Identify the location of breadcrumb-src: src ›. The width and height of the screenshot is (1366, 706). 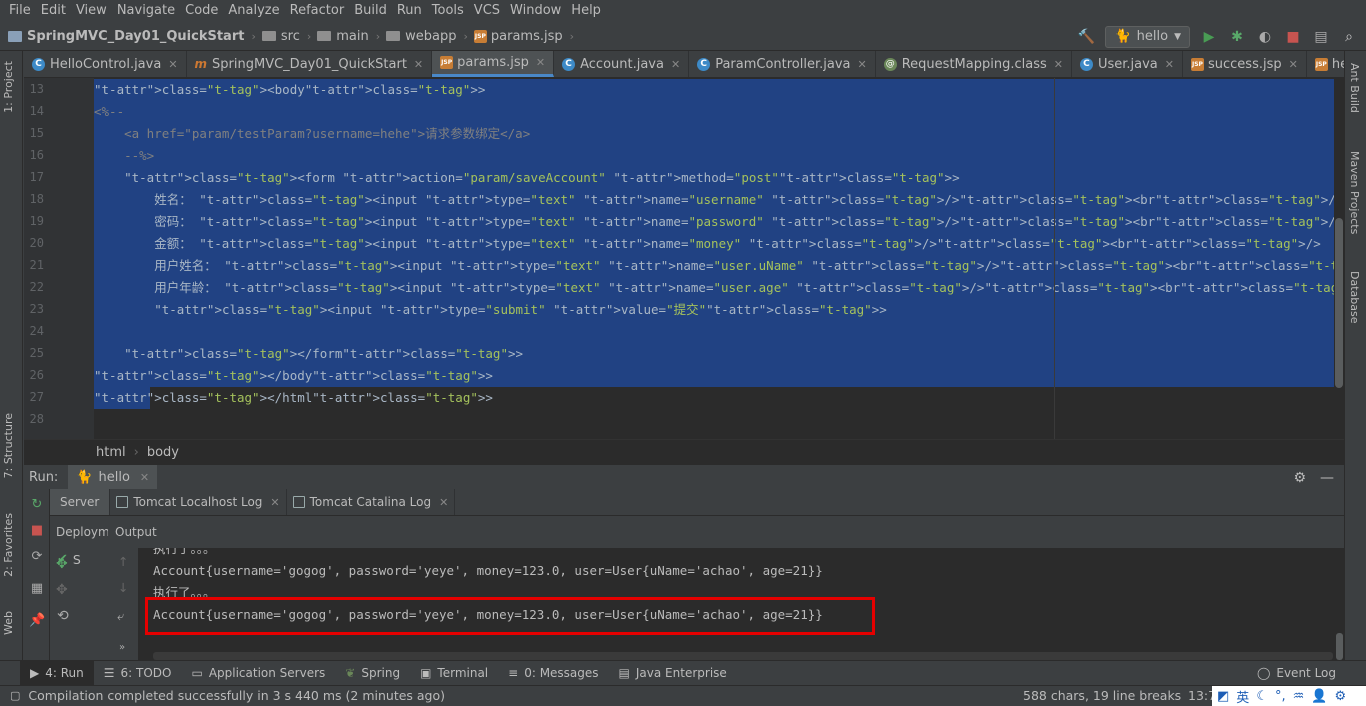
(289, 36).